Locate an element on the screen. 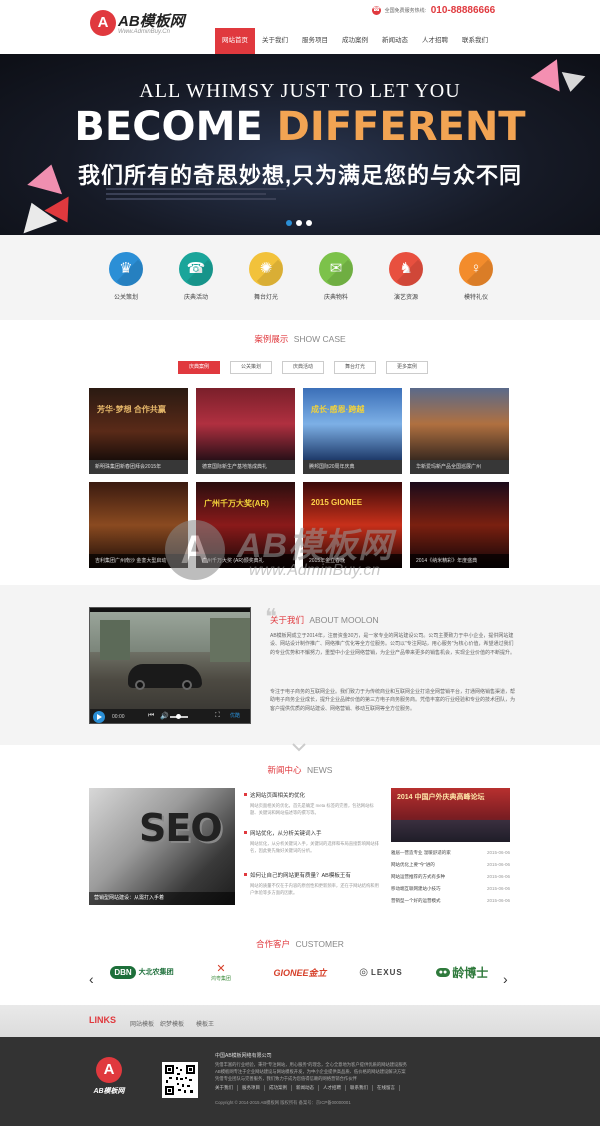 The height and width of the screenshot is (1126, 600). nav-item: 网站首页 is located at coordinates (235, 41).